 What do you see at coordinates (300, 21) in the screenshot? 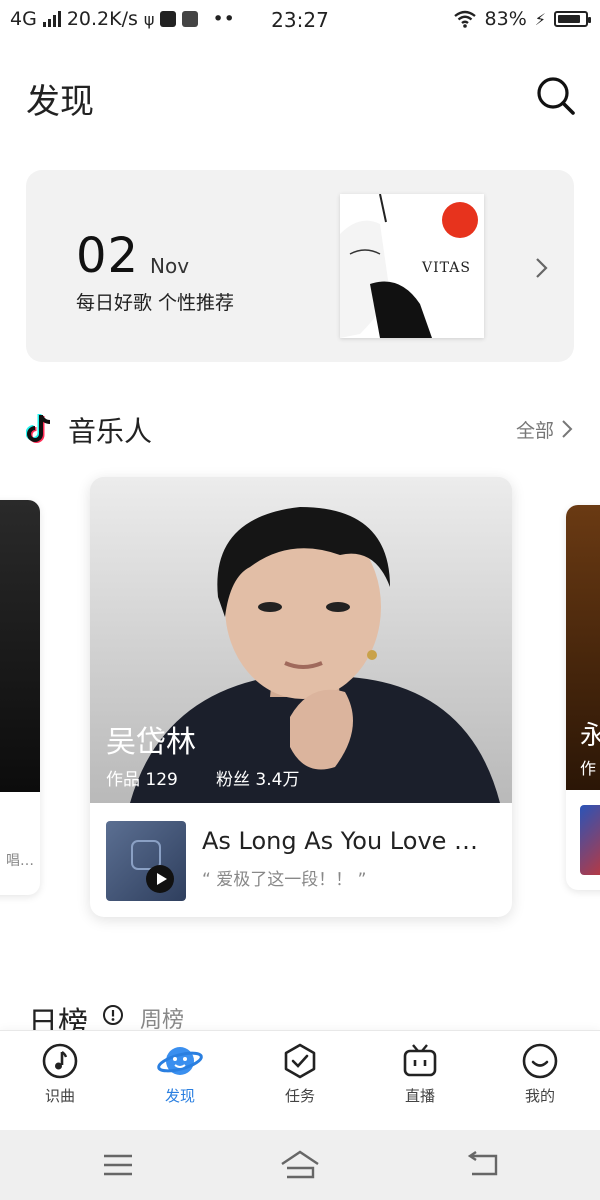
I see `status-bar: 4G 20.2K/s ψ •• 23:27 83% ⚡` at bounding box center [300, 21].